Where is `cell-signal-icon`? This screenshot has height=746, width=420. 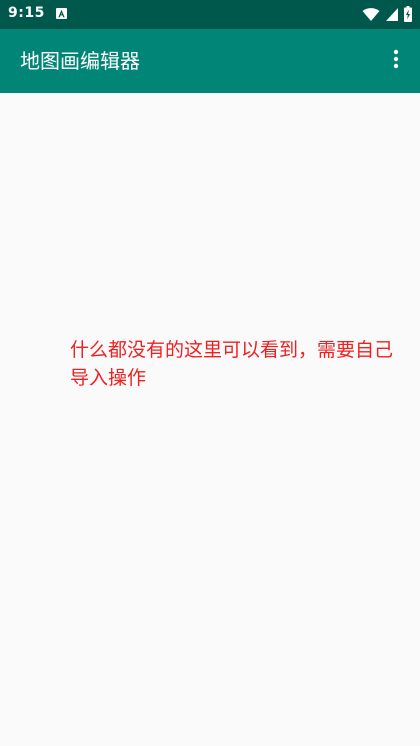
cell-signal-icon is located at coordinates (392, 14).